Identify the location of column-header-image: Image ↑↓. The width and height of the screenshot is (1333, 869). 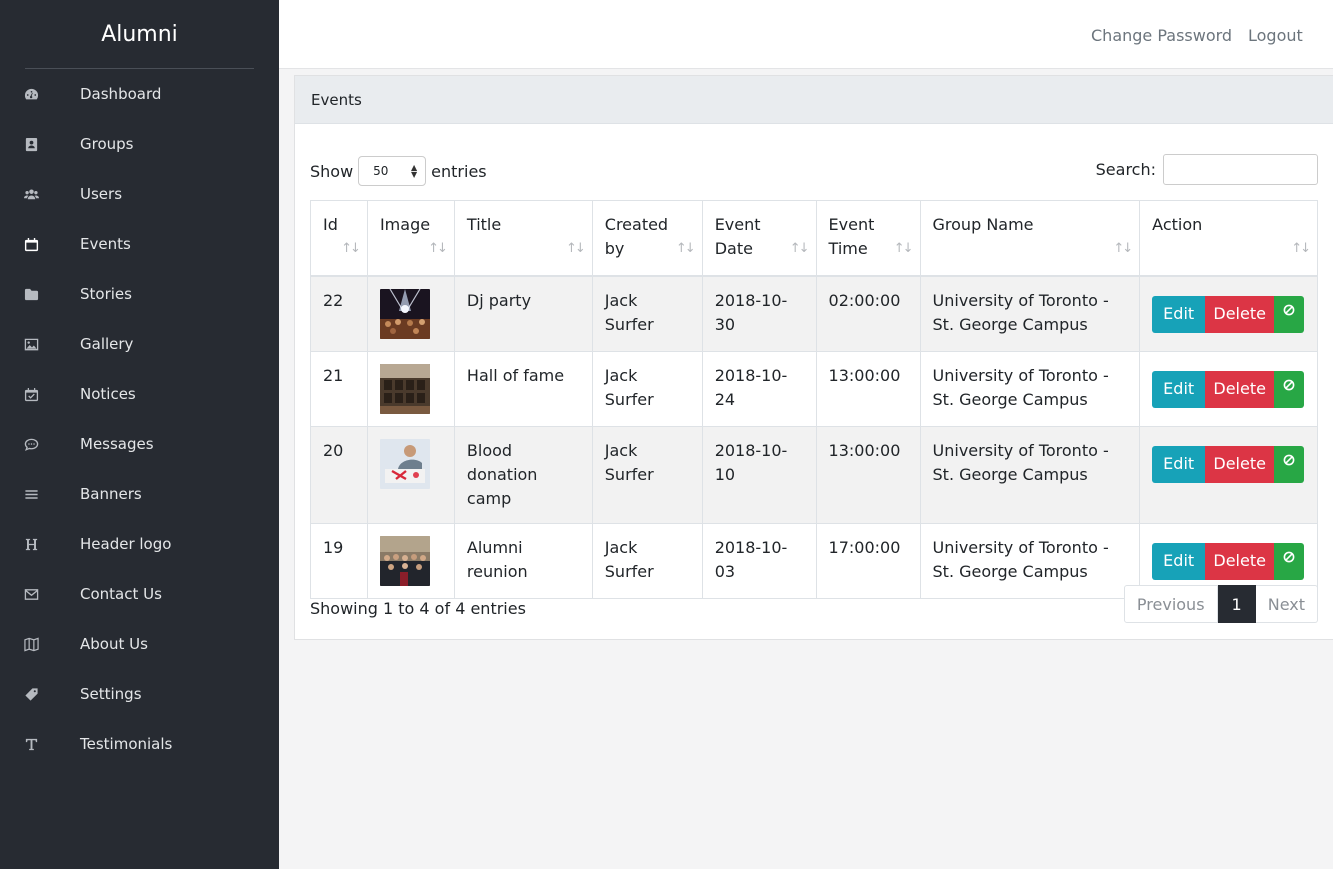
(410, 238).